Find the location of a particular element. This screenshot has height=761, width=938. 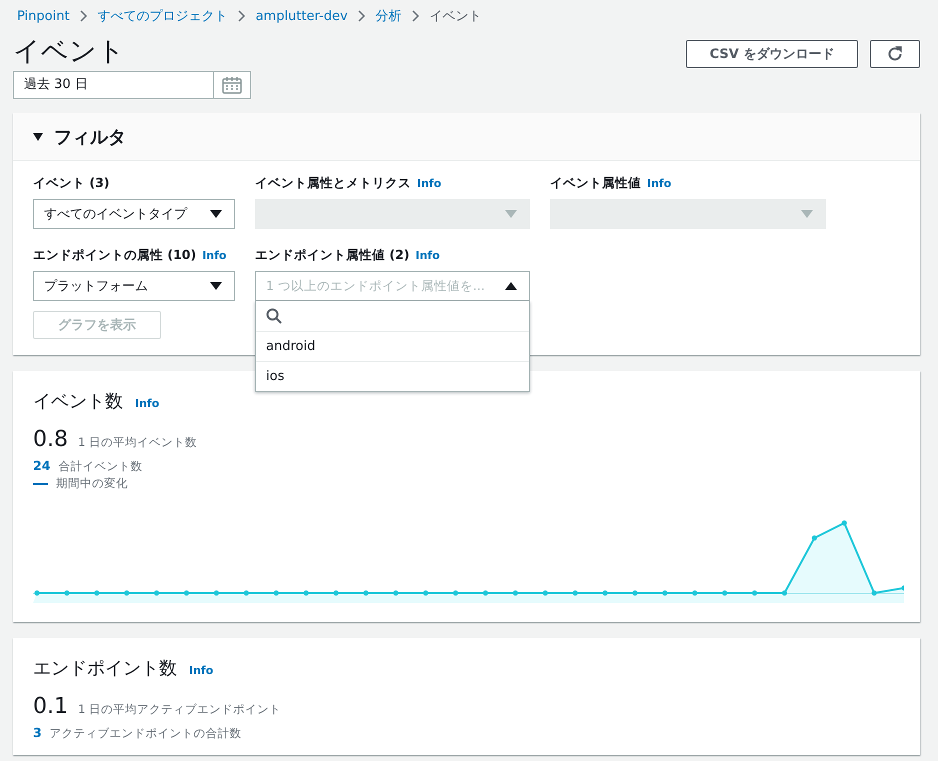

calendar-icon is located at coordinates (232, 85).